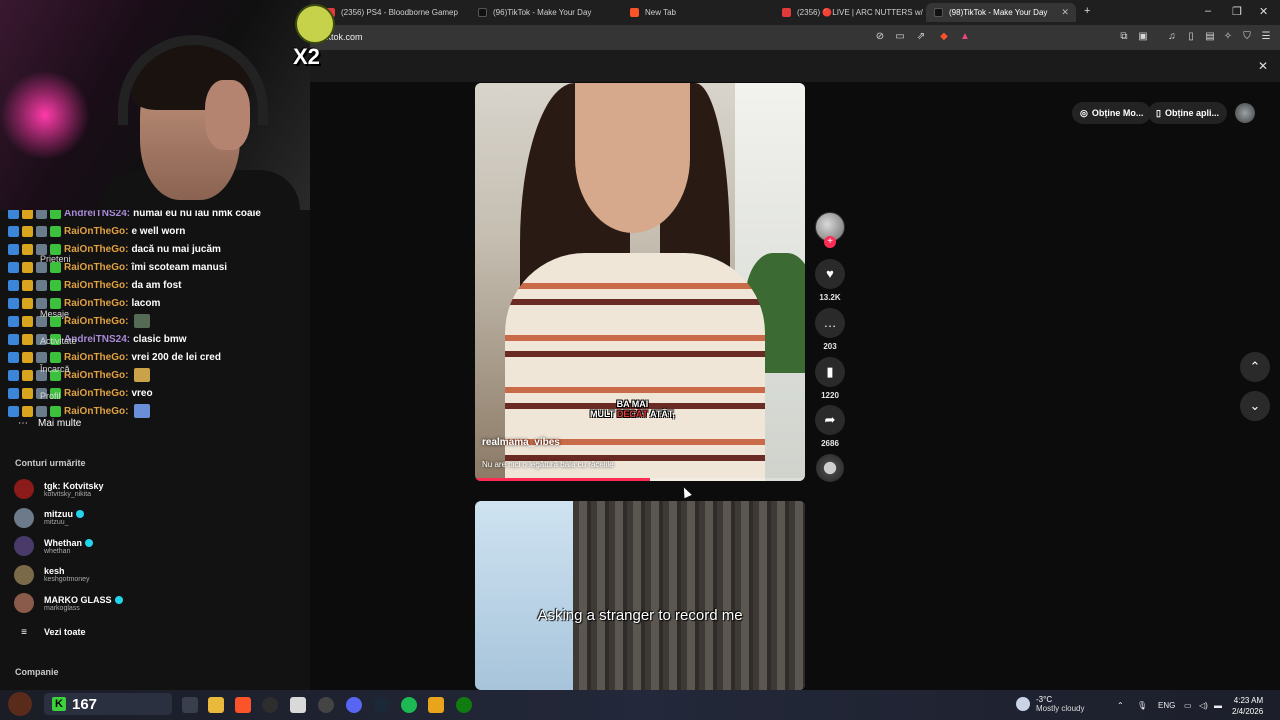 This screenshot has width=1280, height=720. Describe the element at coordinates (464, 705) in the screenshot. I see `xbox-icon` at that location.